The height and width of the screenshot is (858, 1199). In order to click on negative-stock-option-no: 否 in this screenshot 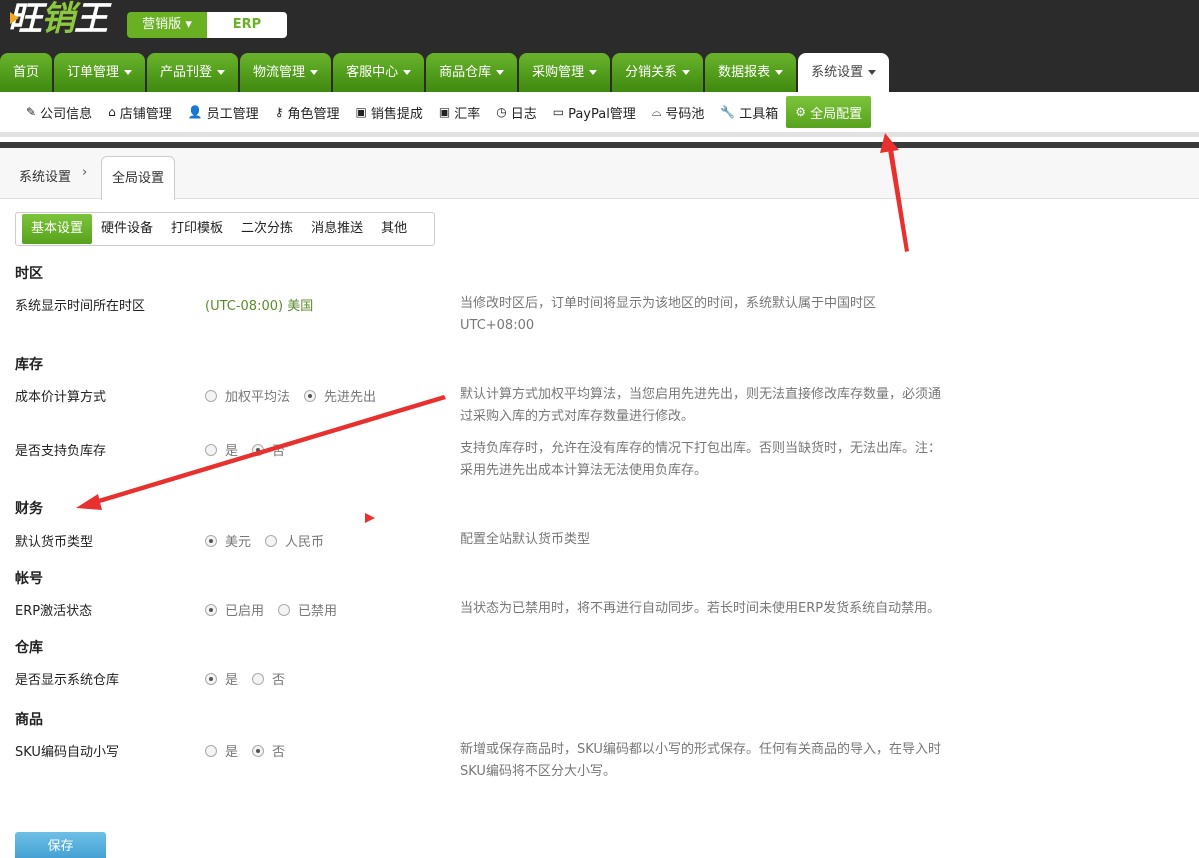, I will do `click(268, 449)`.